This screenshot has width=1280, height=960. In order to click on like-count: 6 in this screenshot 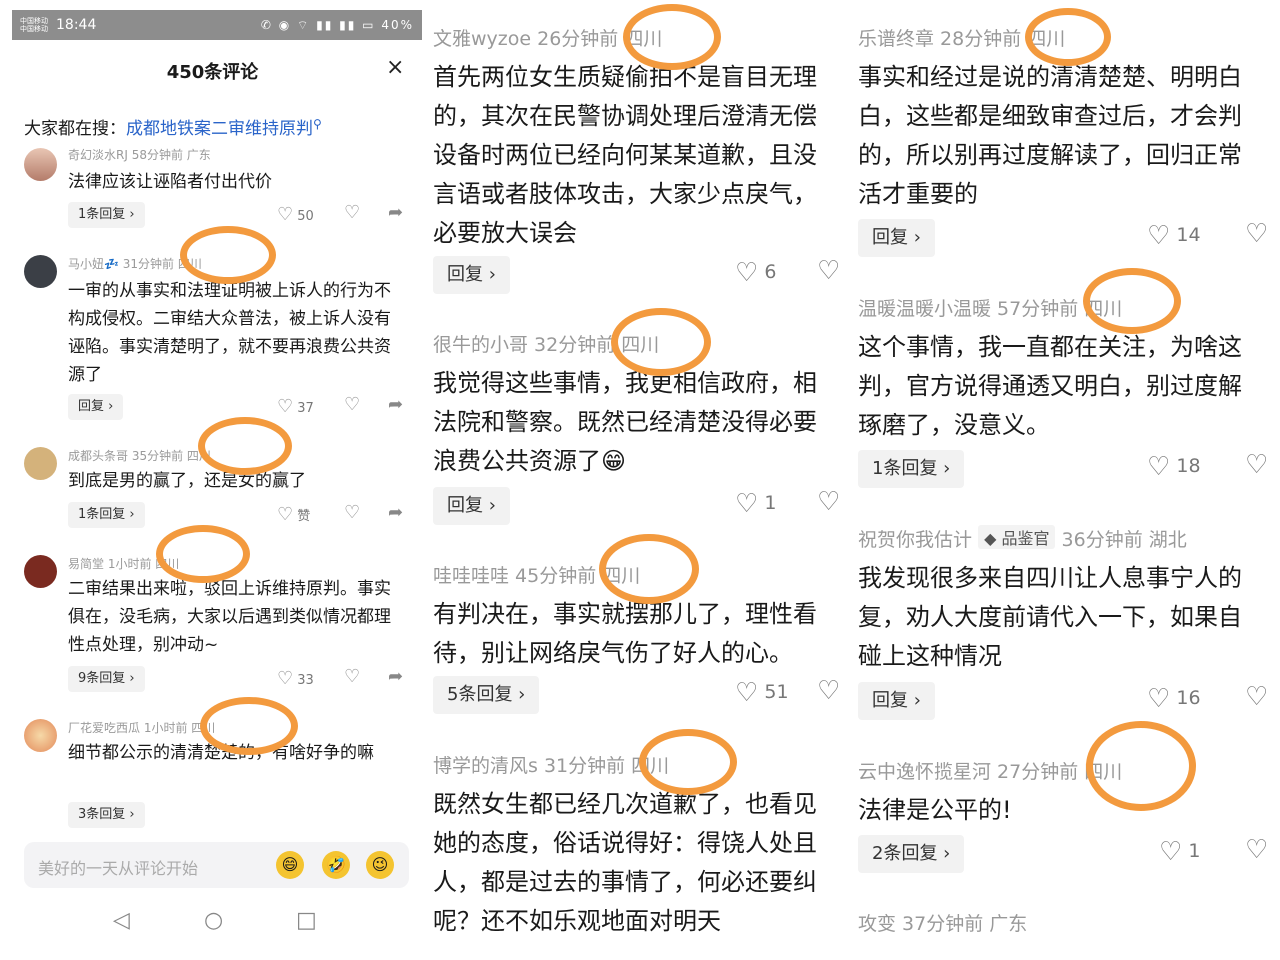, I will do `click(770, 272)`.